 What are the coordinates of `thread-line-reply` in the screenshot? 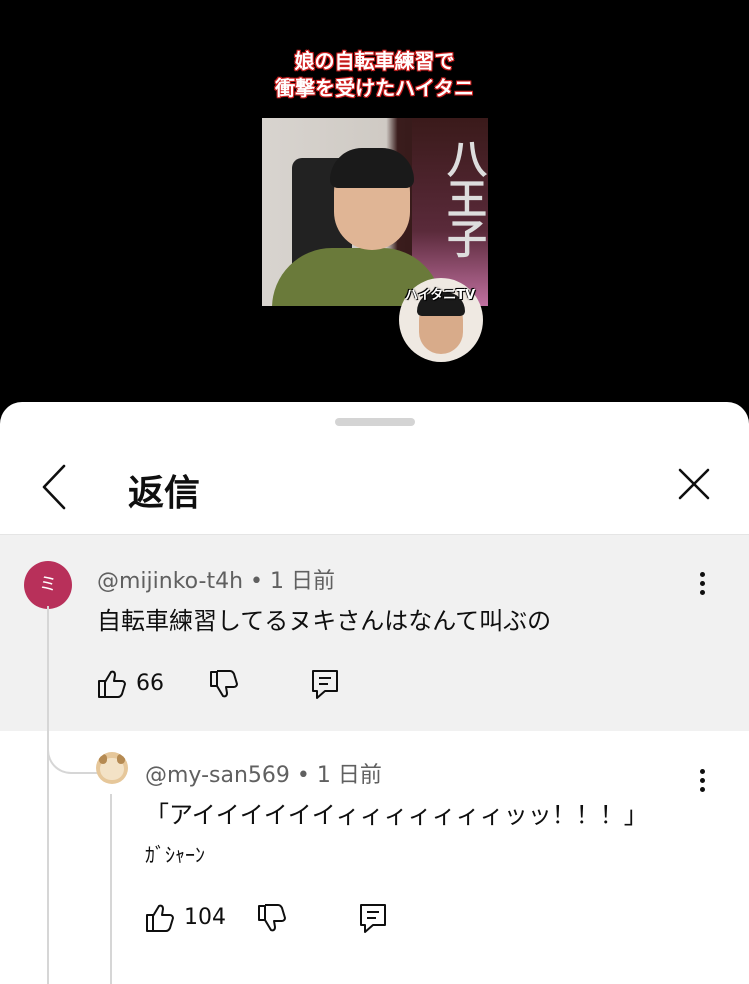 It's located at (111, 889).